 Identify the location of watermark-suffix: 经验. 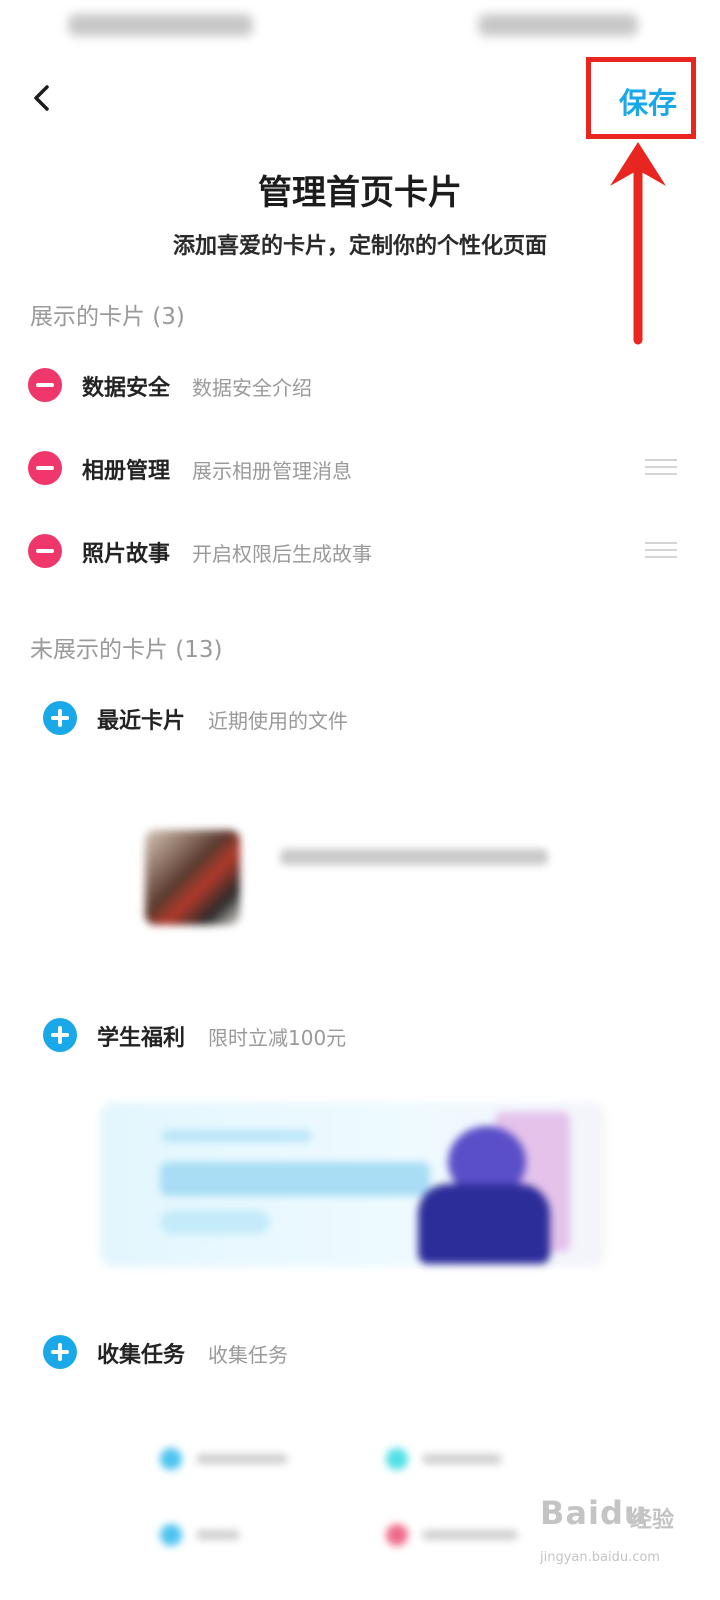
(652, 1520).